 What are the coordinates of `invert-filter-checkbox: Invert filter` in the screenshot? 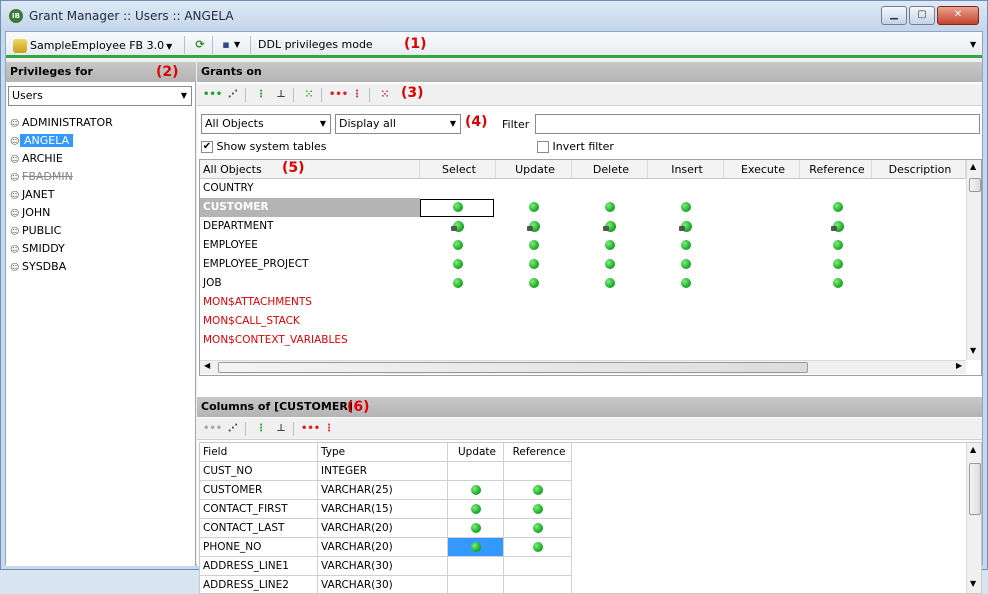 It's located at (575, 147).